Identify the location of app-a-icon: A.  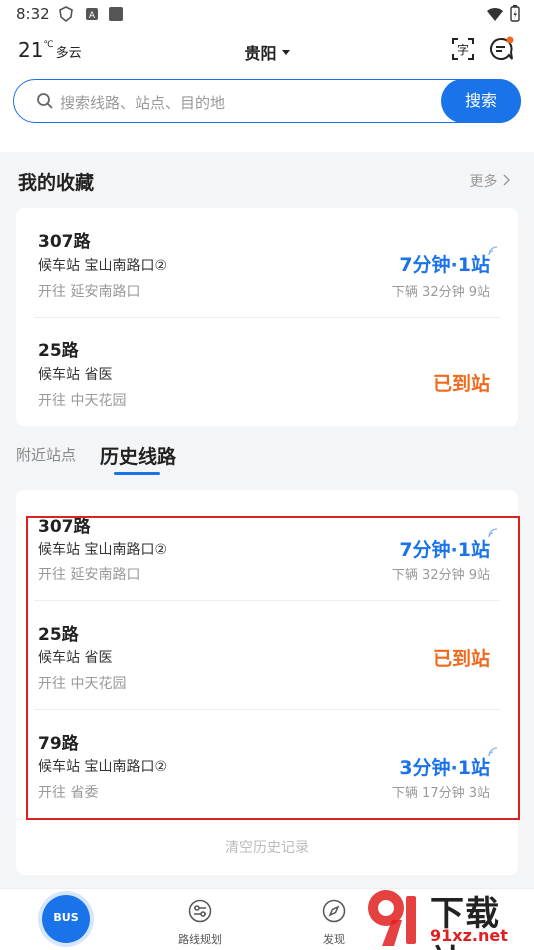
(92, 14).